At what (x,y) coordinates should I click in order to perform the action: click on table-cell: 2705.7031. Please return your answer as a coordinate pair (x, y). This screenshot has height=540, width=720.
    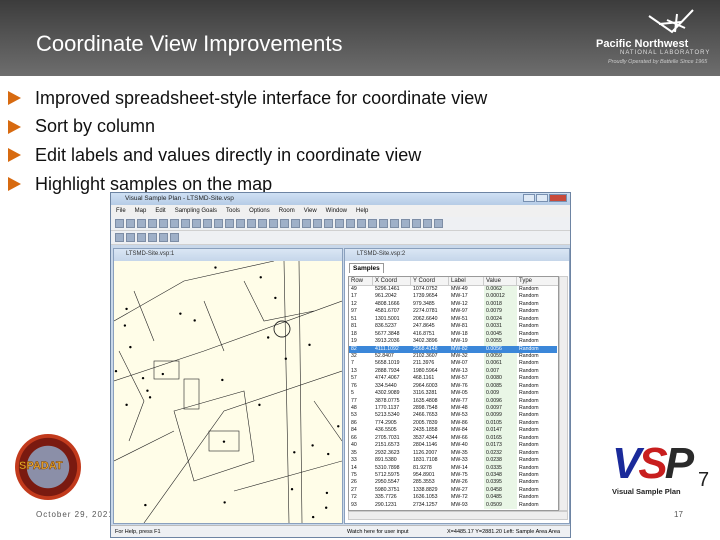
    Looking at the image, I should click on (392, 438).